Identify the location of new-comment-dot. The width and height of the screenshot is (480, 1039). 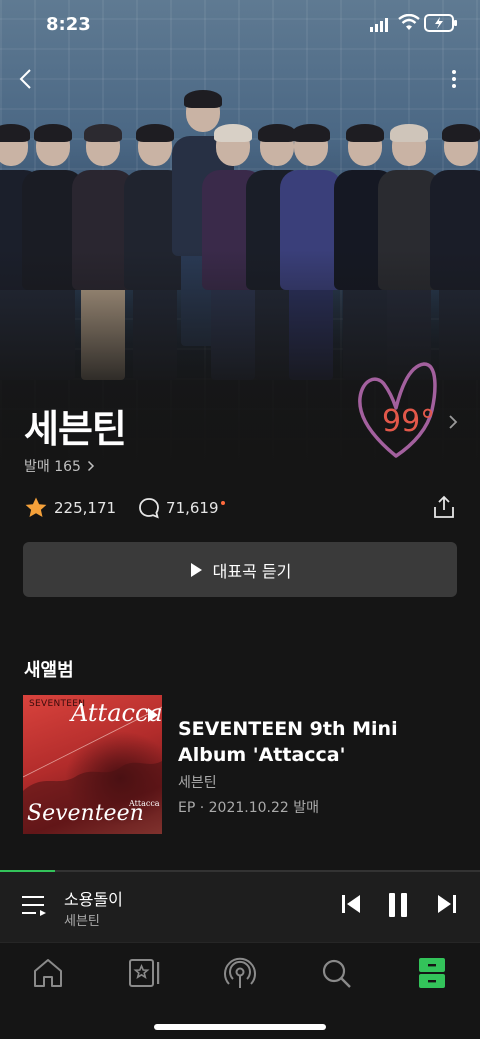
(222, 503).